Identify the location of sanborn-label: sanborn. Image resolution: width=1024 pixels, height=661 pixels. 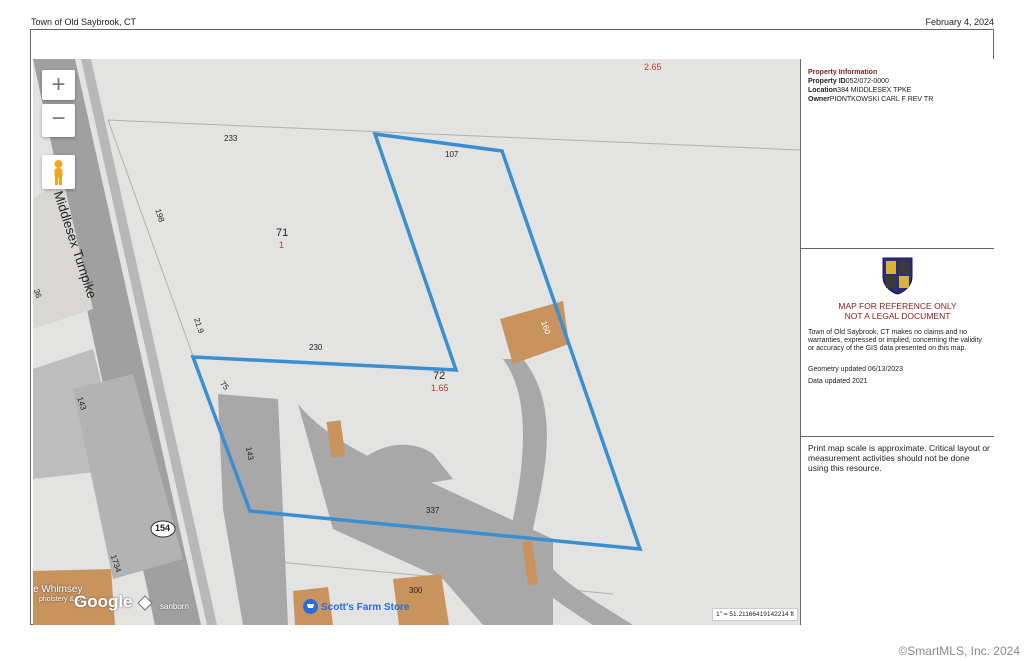
(174, 606).